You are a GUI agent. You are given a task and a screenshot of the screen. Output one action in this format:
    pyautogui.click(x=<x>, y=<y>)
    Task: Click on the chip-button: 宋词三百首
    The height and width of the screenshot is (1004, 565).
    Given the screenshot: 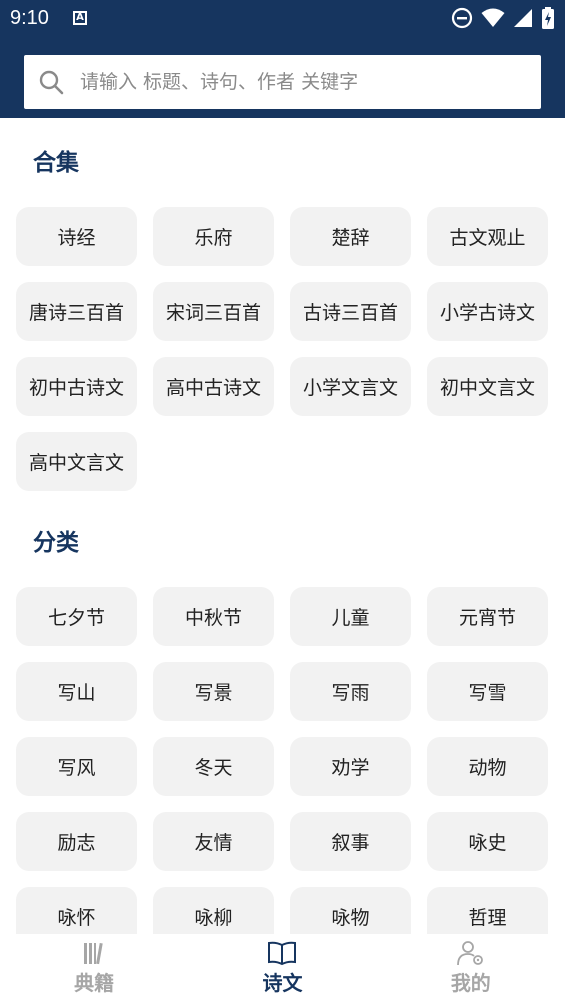 What is the action you would take?
    pyautogui.click(x=213, y=311)
    